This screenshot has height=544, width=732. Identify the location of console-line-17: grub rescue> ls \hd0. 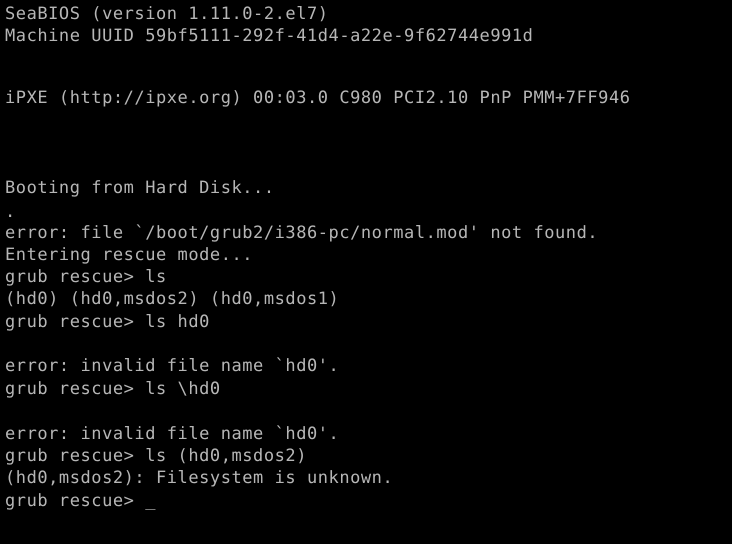
(113, 389).